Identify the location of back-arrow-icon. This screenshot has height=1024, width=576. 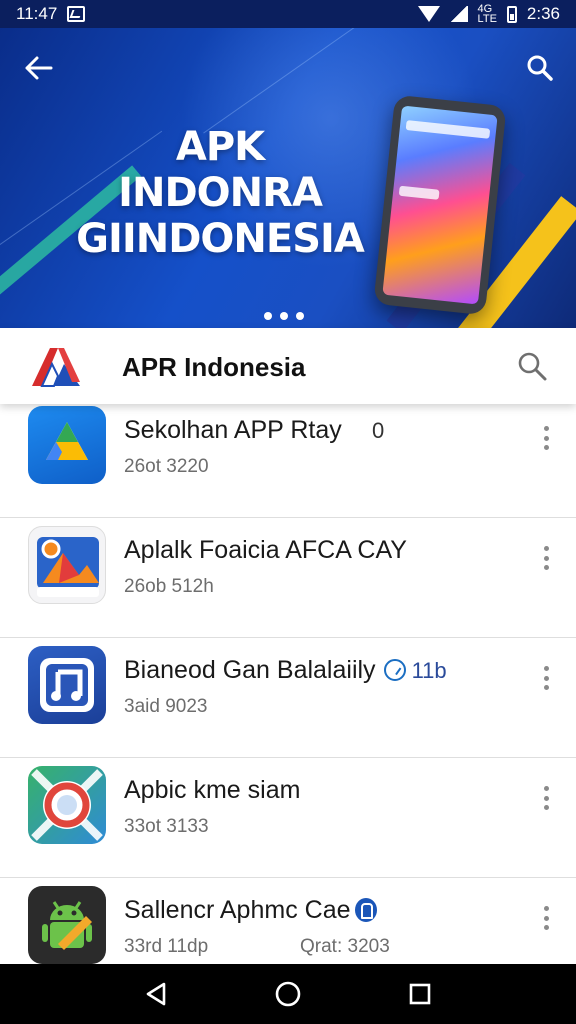
(39, 68).